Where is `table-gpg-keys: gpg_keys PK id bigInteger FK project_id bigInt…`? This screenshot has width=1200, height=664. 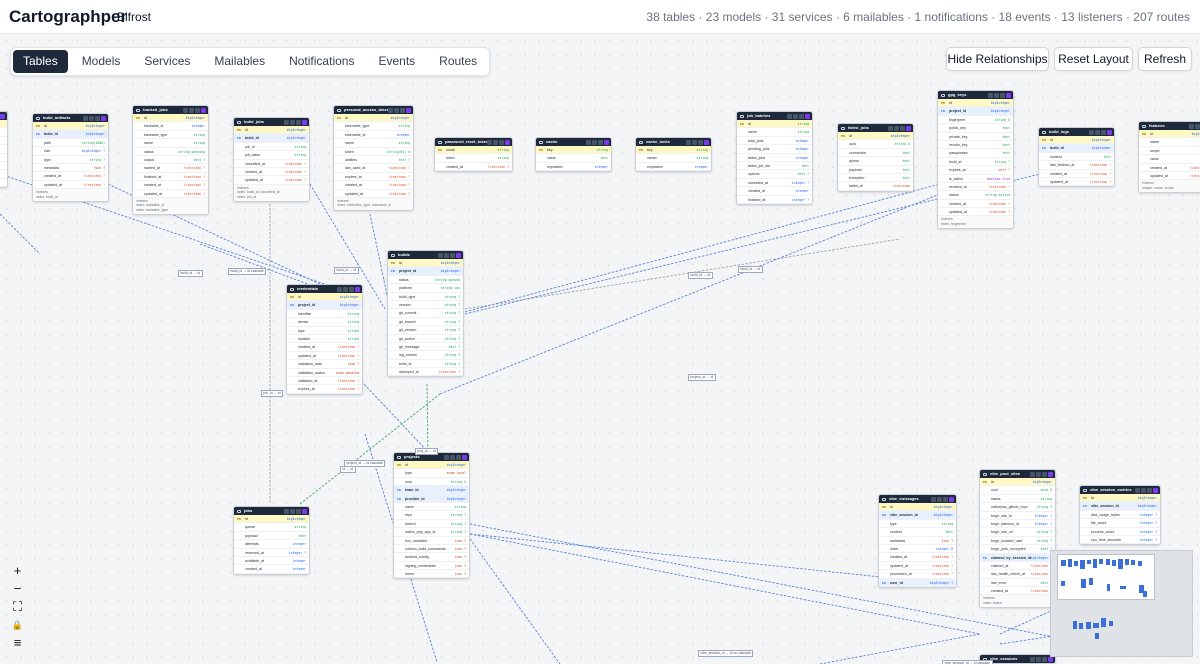 table-gpg-keys: gpg_keys PK id bigInteger FK project_id bigInt… is located at coordinates (975, 160).